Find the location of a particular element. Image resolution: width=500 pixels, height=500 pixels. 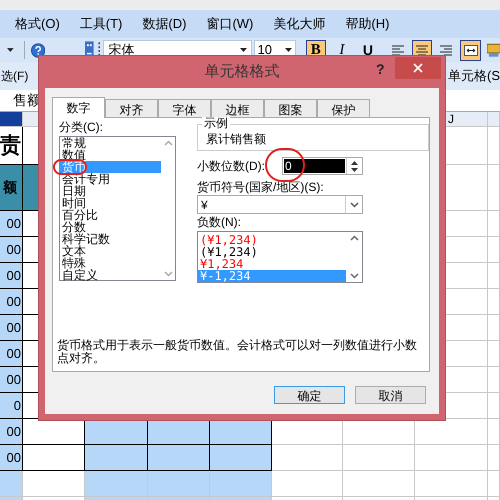

dialog-button: 确定 is located at coordinates (309, 395).